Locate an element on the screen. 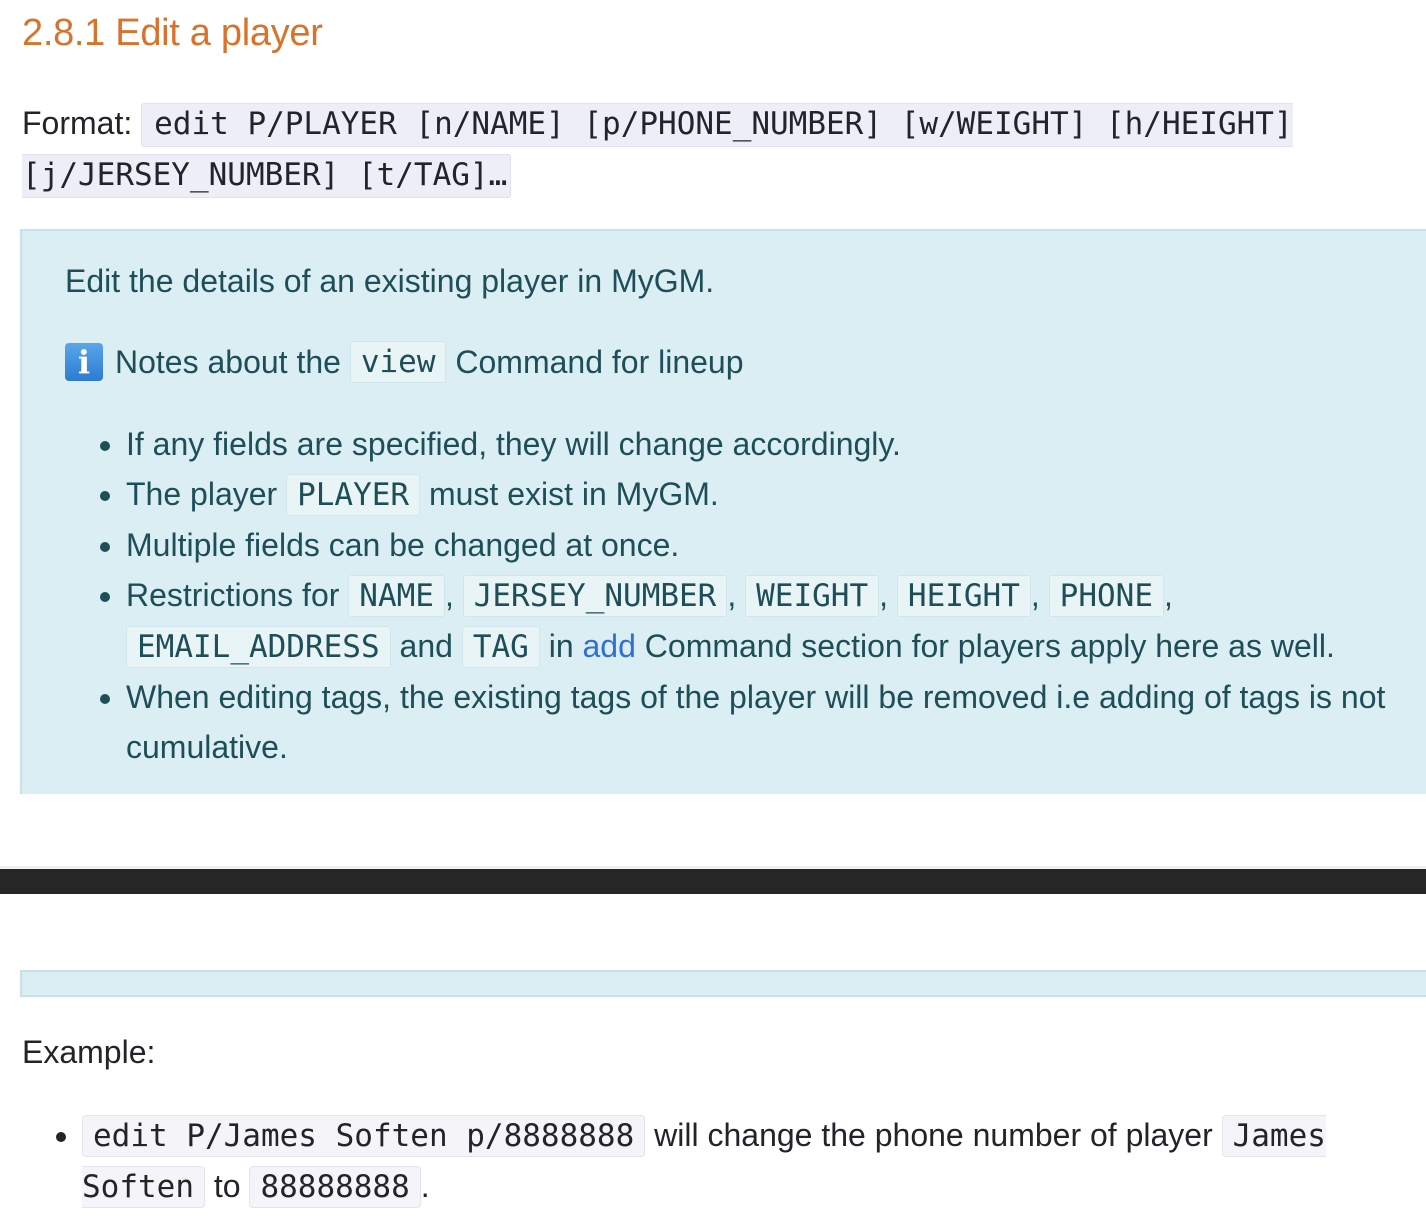 The width and height of the screenshot is (1426, 1224). code-height: HEIGHT is located at coordinates (963, 596).